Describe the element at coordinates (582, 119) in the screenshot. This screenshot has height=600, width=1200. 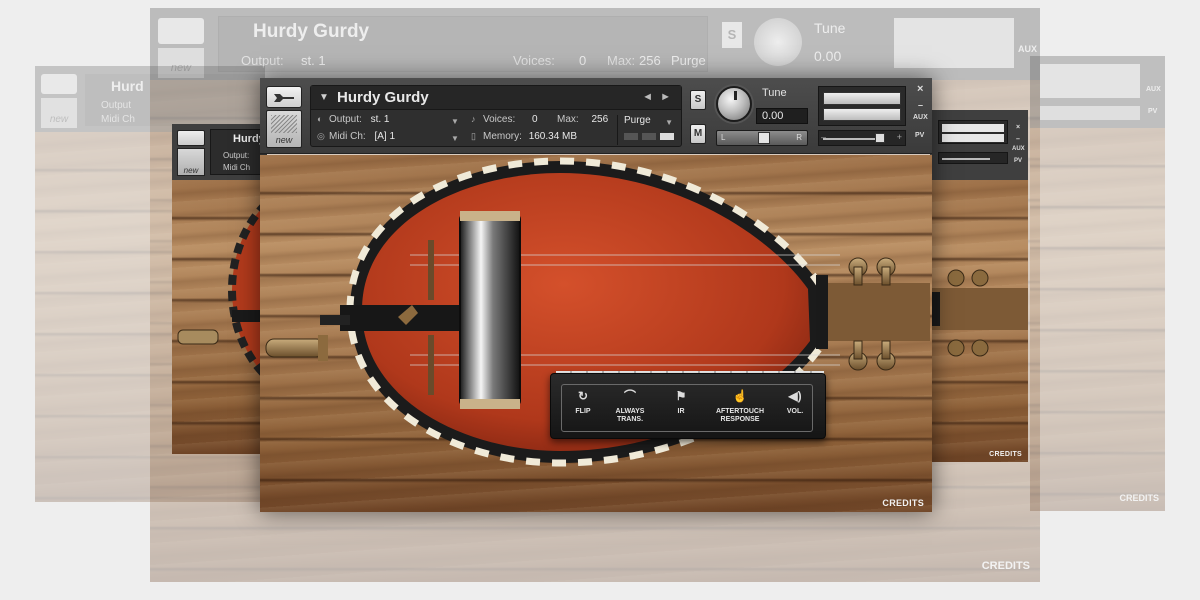
I see `max-voices-field: Max: 256` at that location.